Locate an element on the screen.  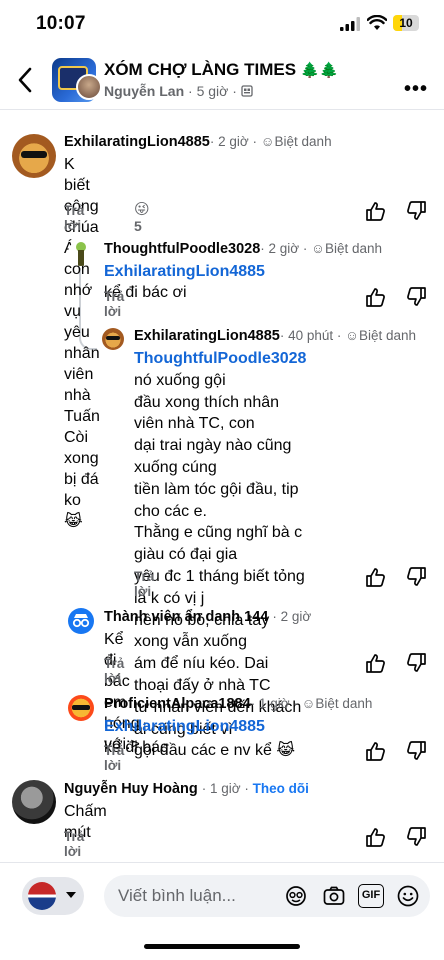
comment-line-text: nó xuống gội is located at coordinates (180, 380).